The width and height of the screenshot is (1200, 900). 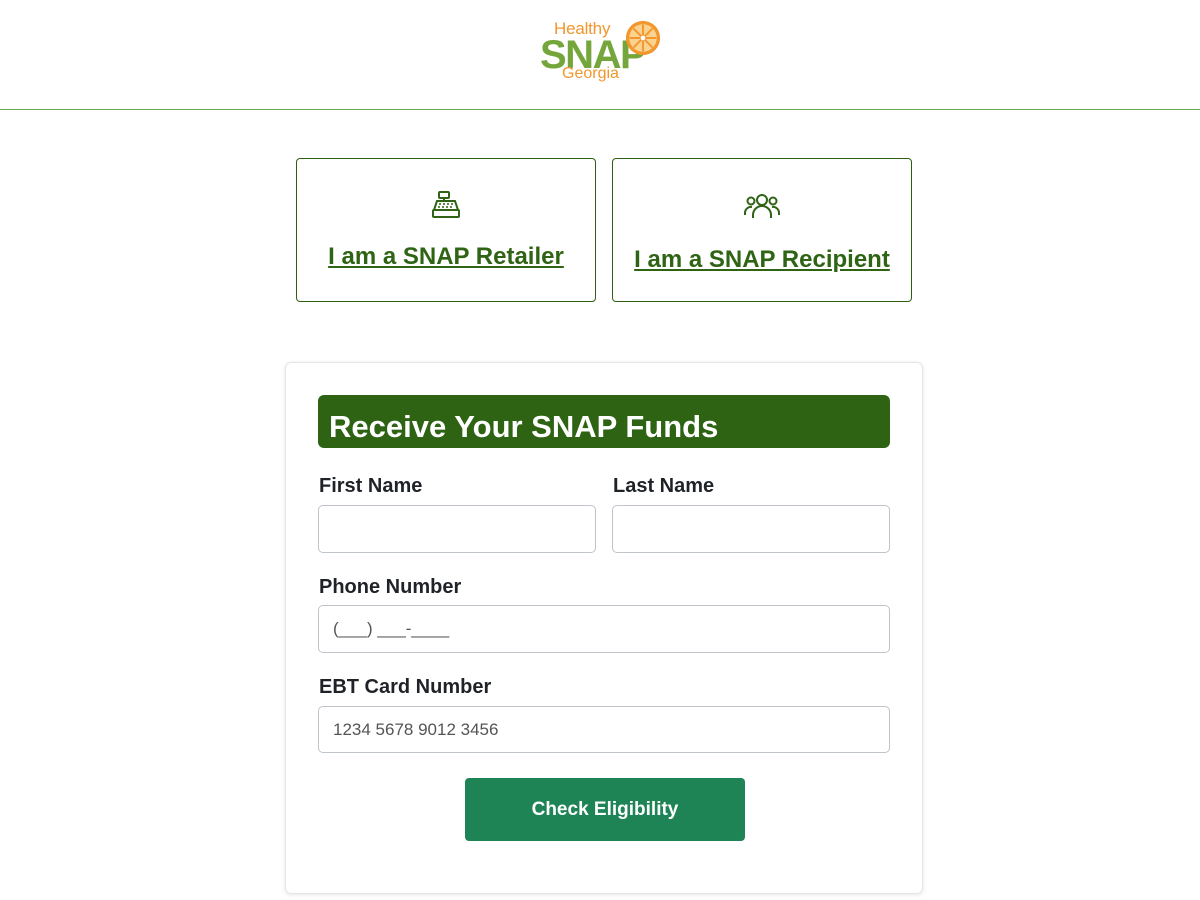 I want to click on ebt-card-number-field, so click(x=604, y=729).